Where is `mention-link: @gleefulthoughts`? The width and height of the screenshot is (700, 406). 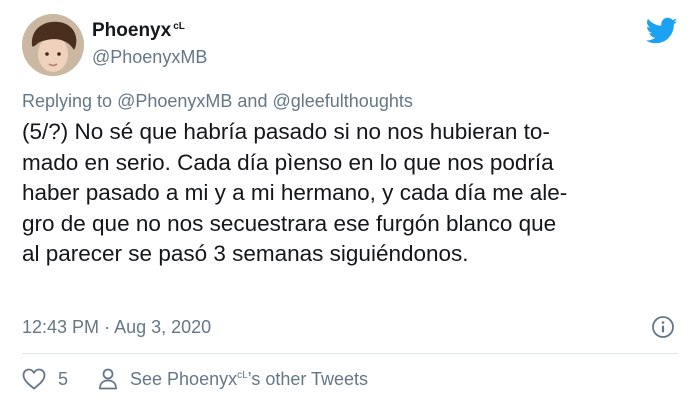
mention-link: @gleefulthoughts is located at coordinates (342, 101).